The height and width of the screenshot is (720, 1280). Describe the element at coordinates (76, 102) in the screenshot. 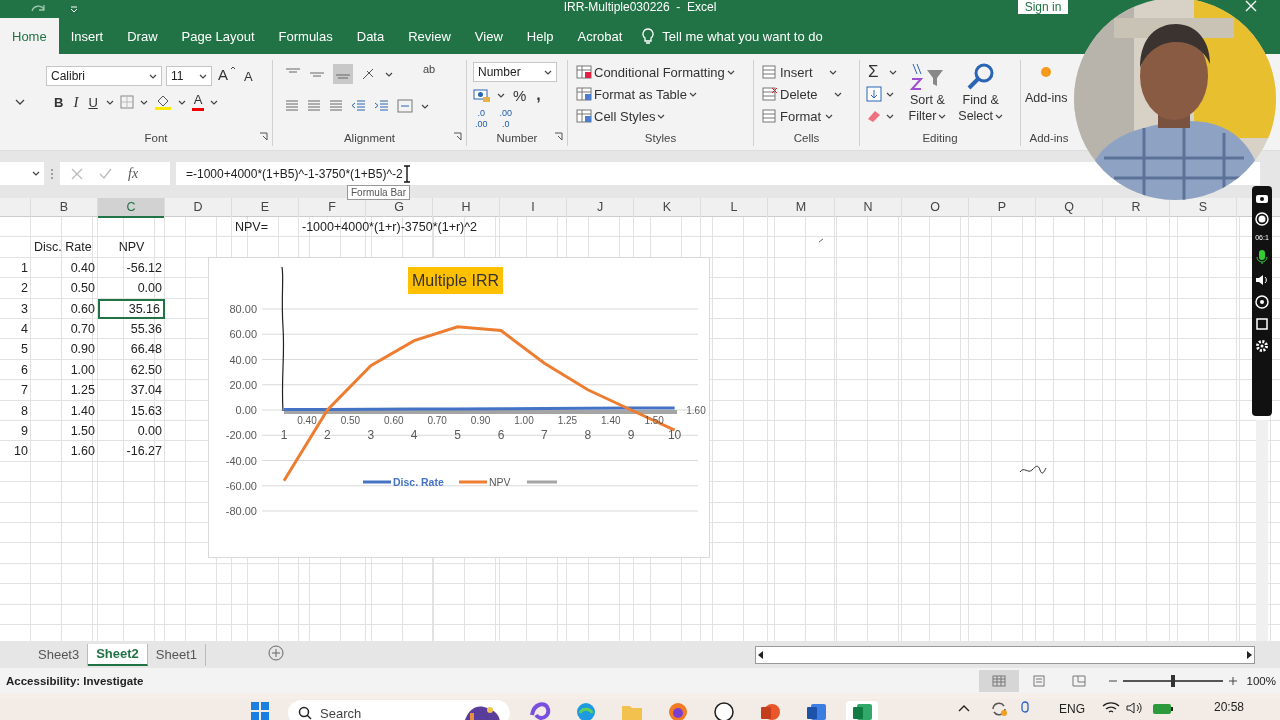

I see `italic-button: I` at that location.